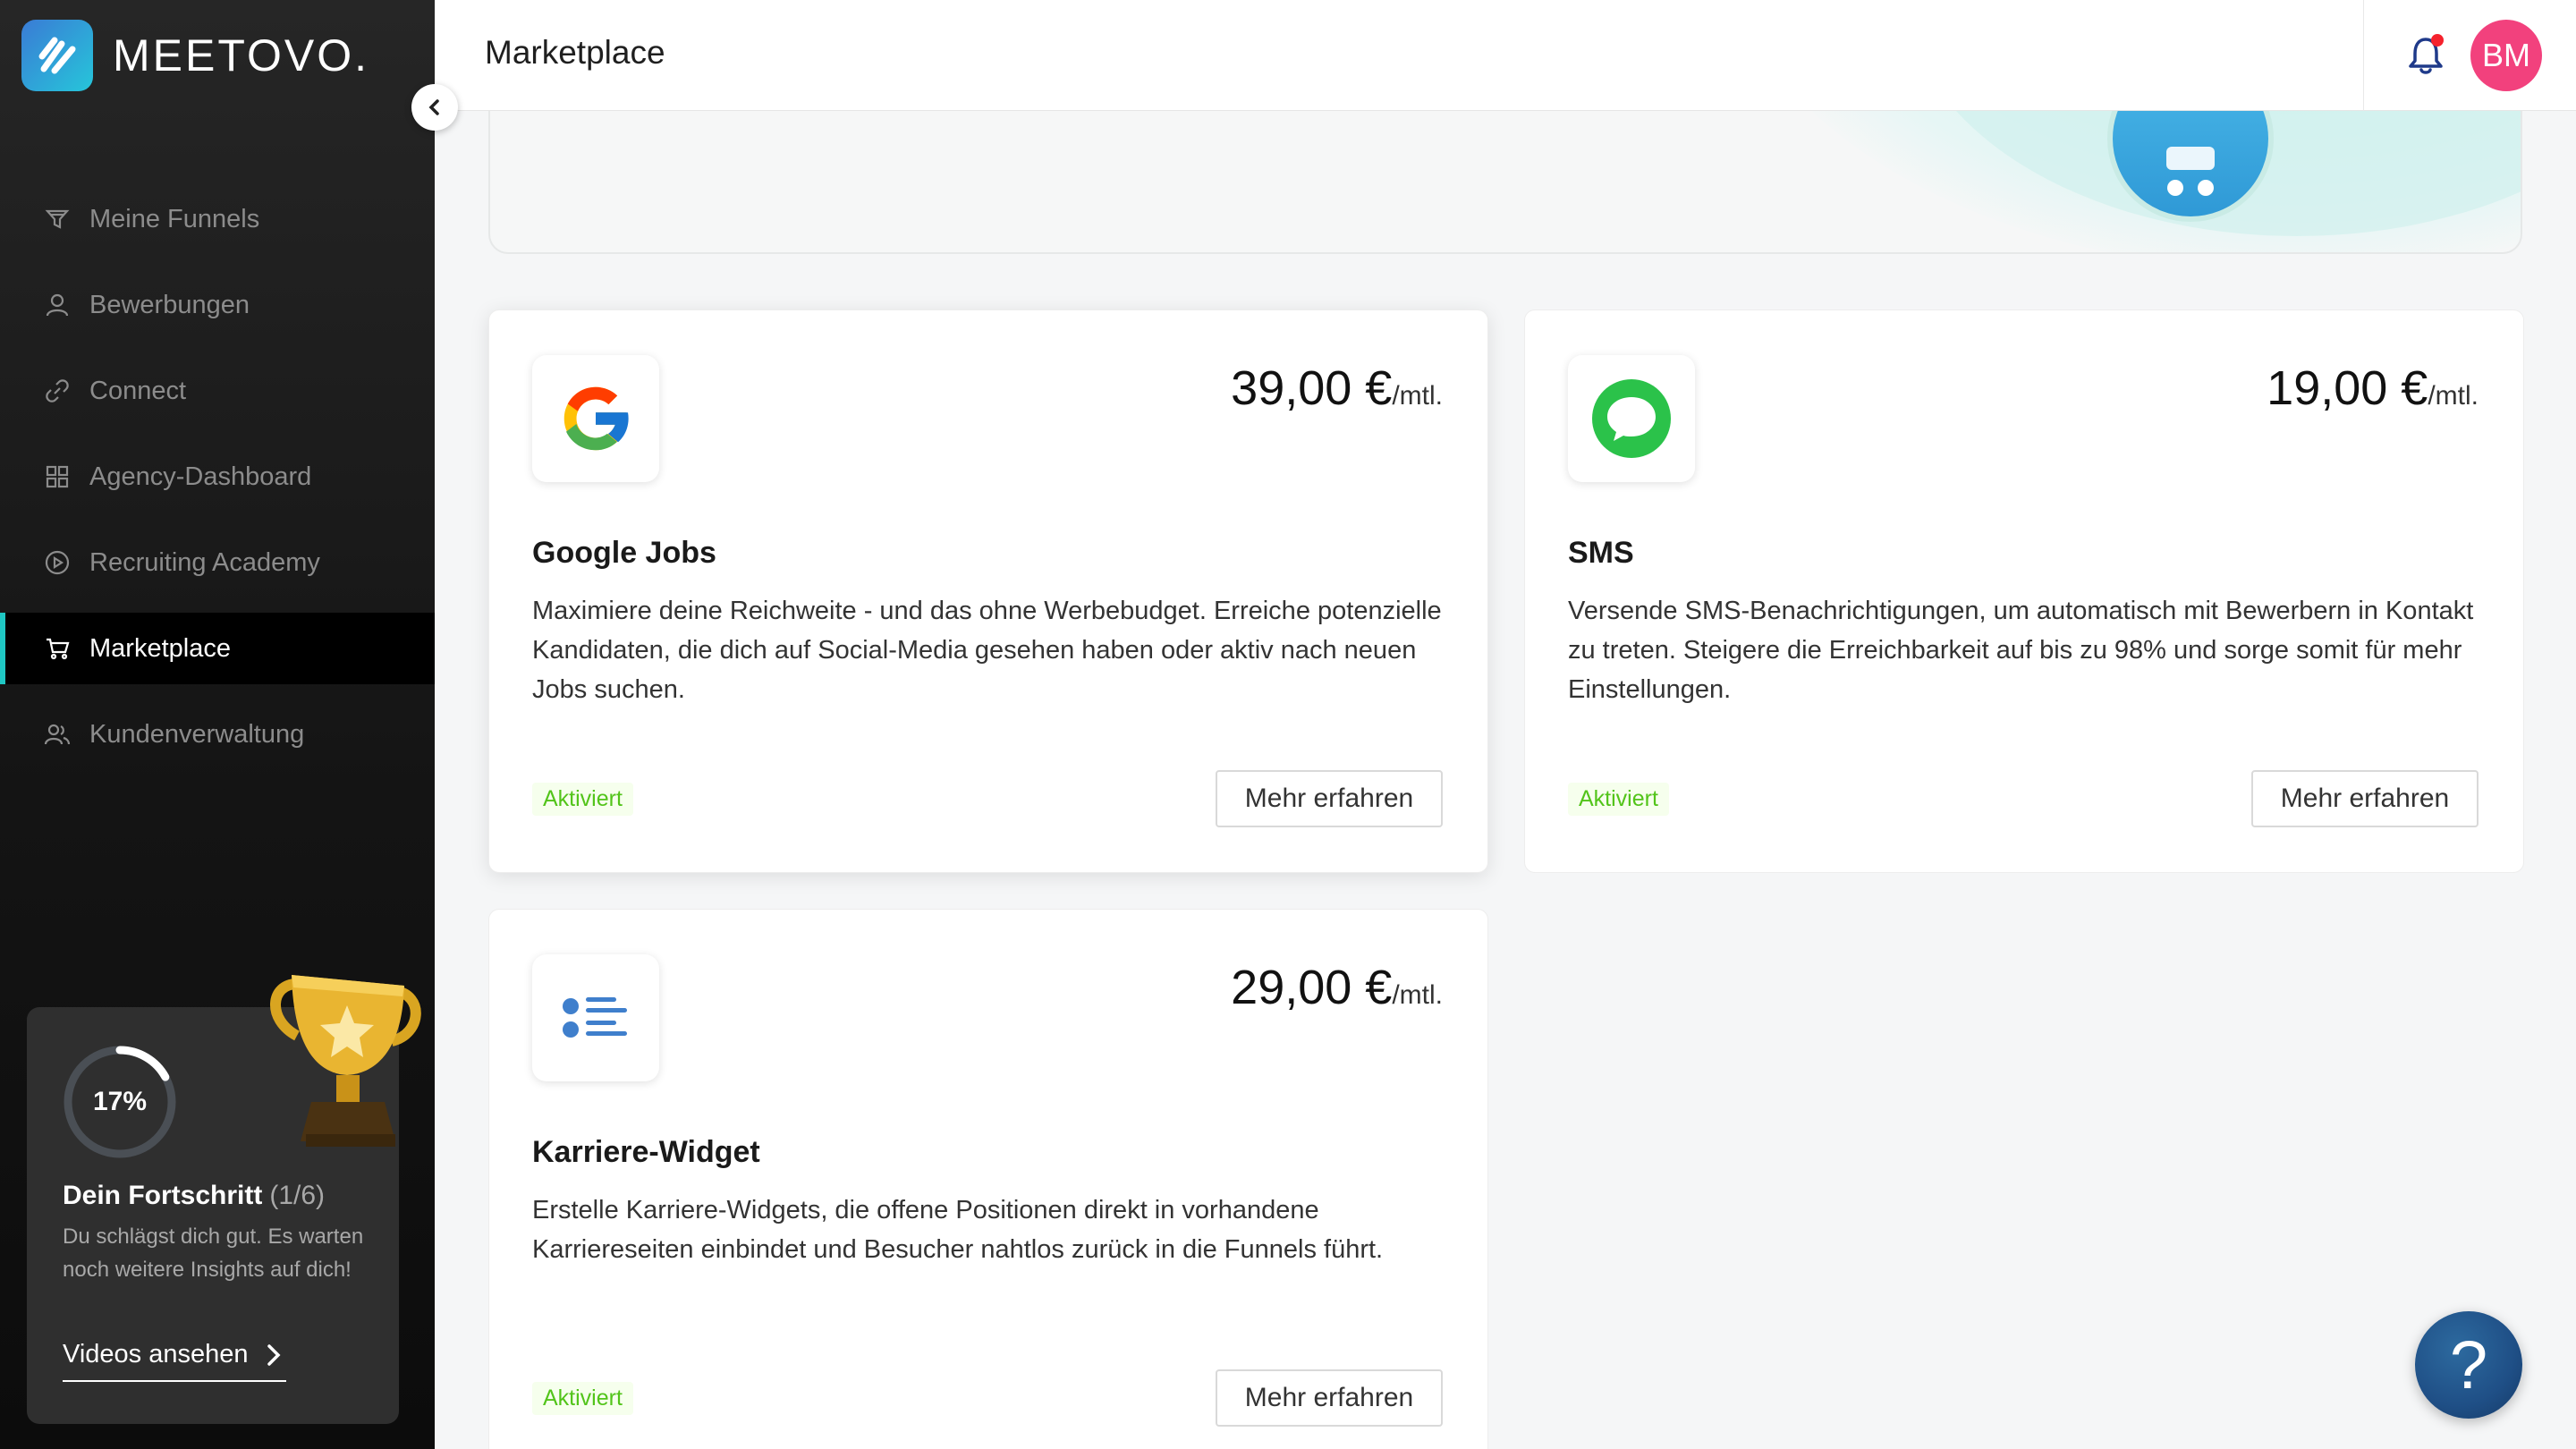 This screenshot has height=1449, width=2576. I want to click on sidebar-item-agency-dashboard: Agency-Dashboard, so click(217, 477).